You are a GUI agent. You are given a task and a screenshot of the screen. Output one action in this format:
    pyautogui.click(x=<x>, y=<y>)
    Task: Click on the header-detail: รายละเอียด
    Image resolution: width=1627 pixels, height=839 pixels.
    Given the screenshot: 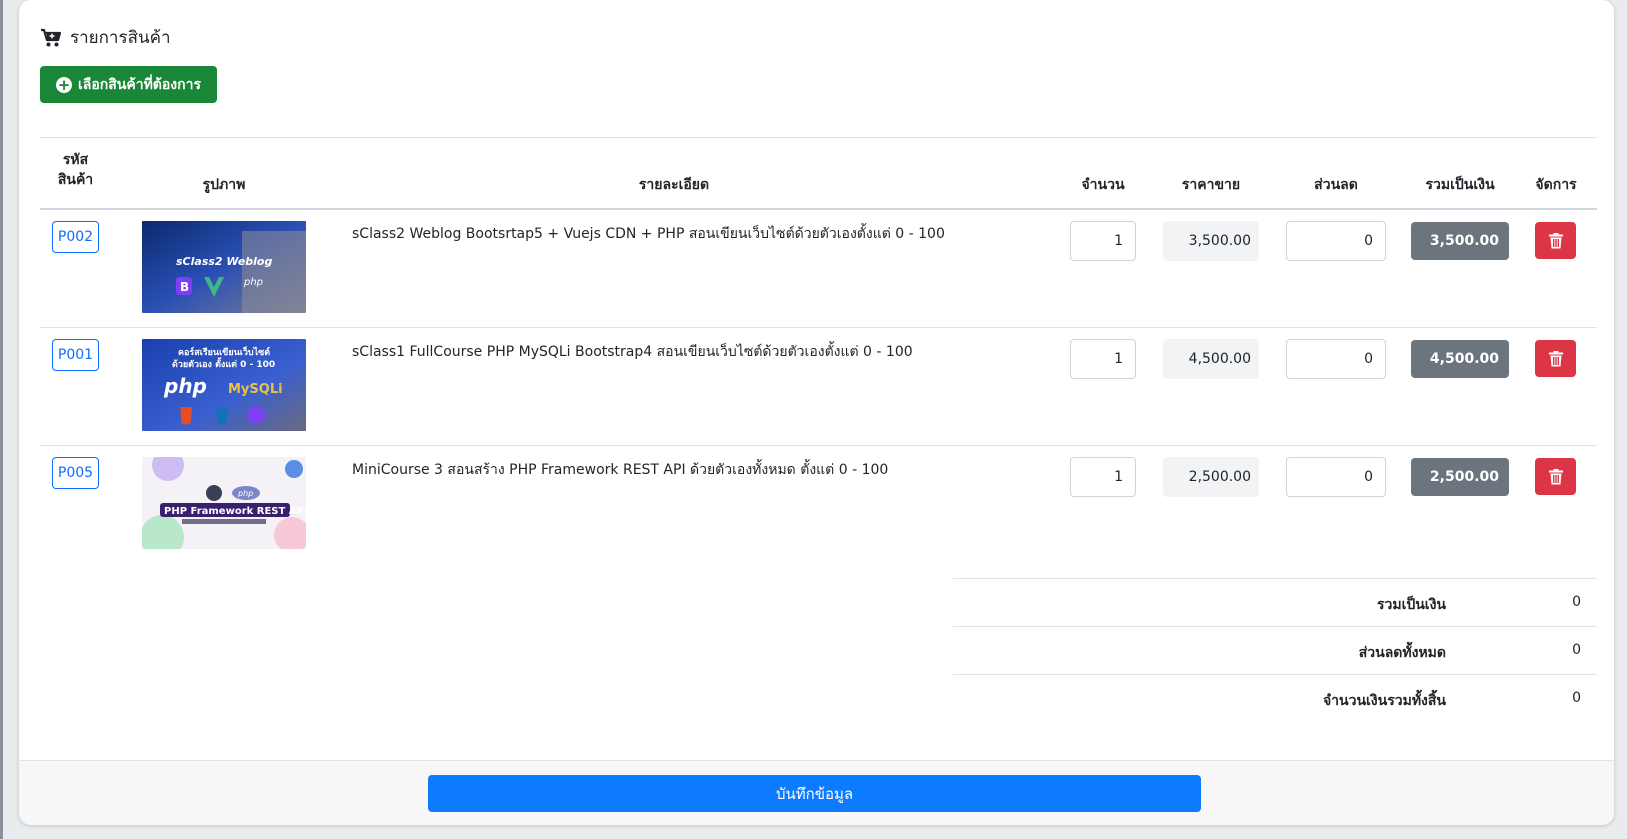 What is the action you would take?
    pyautogui.click(x=674, y=185)
    